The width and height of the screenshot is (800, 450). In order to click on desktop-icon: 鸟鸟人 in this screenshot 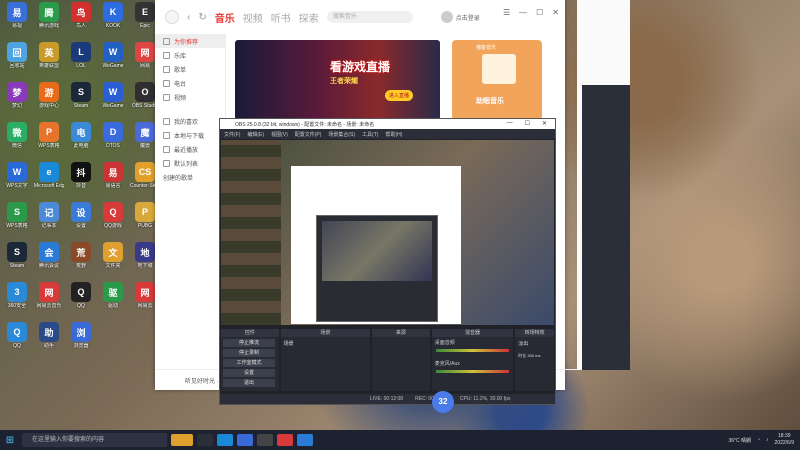, I will do `click(81, 15)`.